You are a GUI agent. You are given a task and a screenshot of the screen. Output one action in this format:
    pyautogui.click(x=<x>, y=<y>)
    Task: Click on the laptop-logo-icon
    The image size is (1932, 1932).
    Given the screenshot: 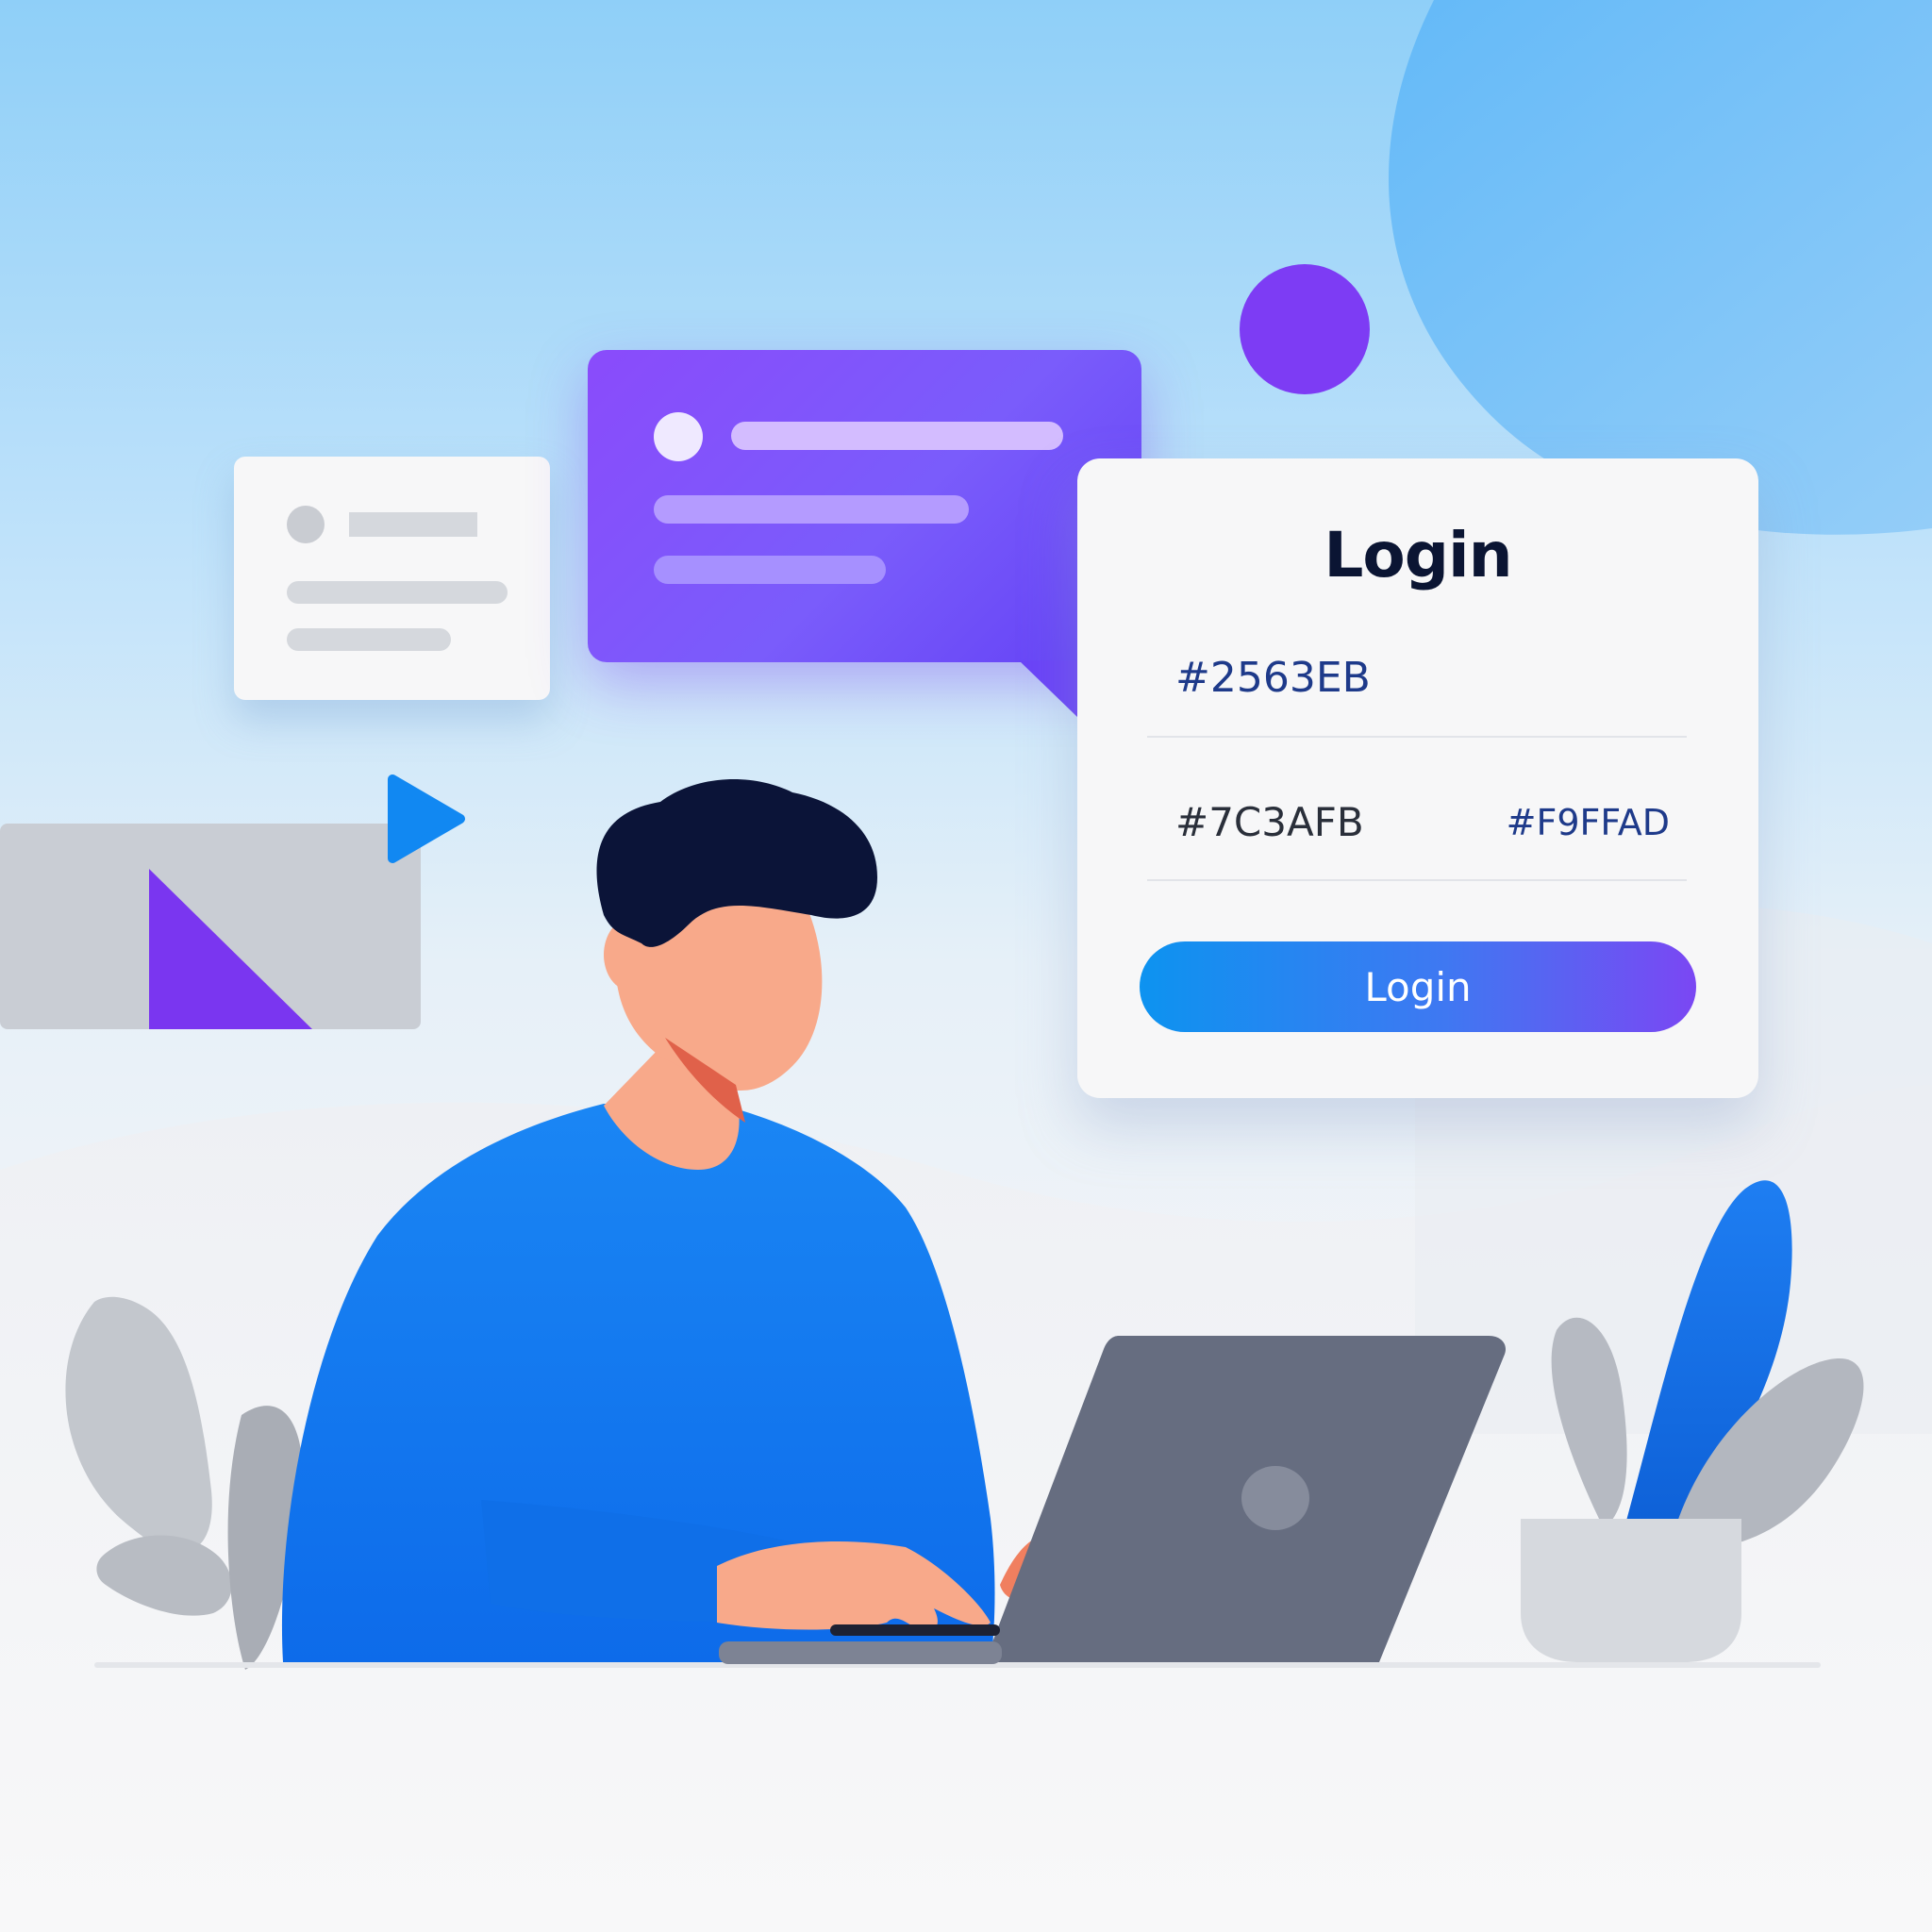 What is the action you would take?
    pyautogui.click(x=1275, y=1498)
    